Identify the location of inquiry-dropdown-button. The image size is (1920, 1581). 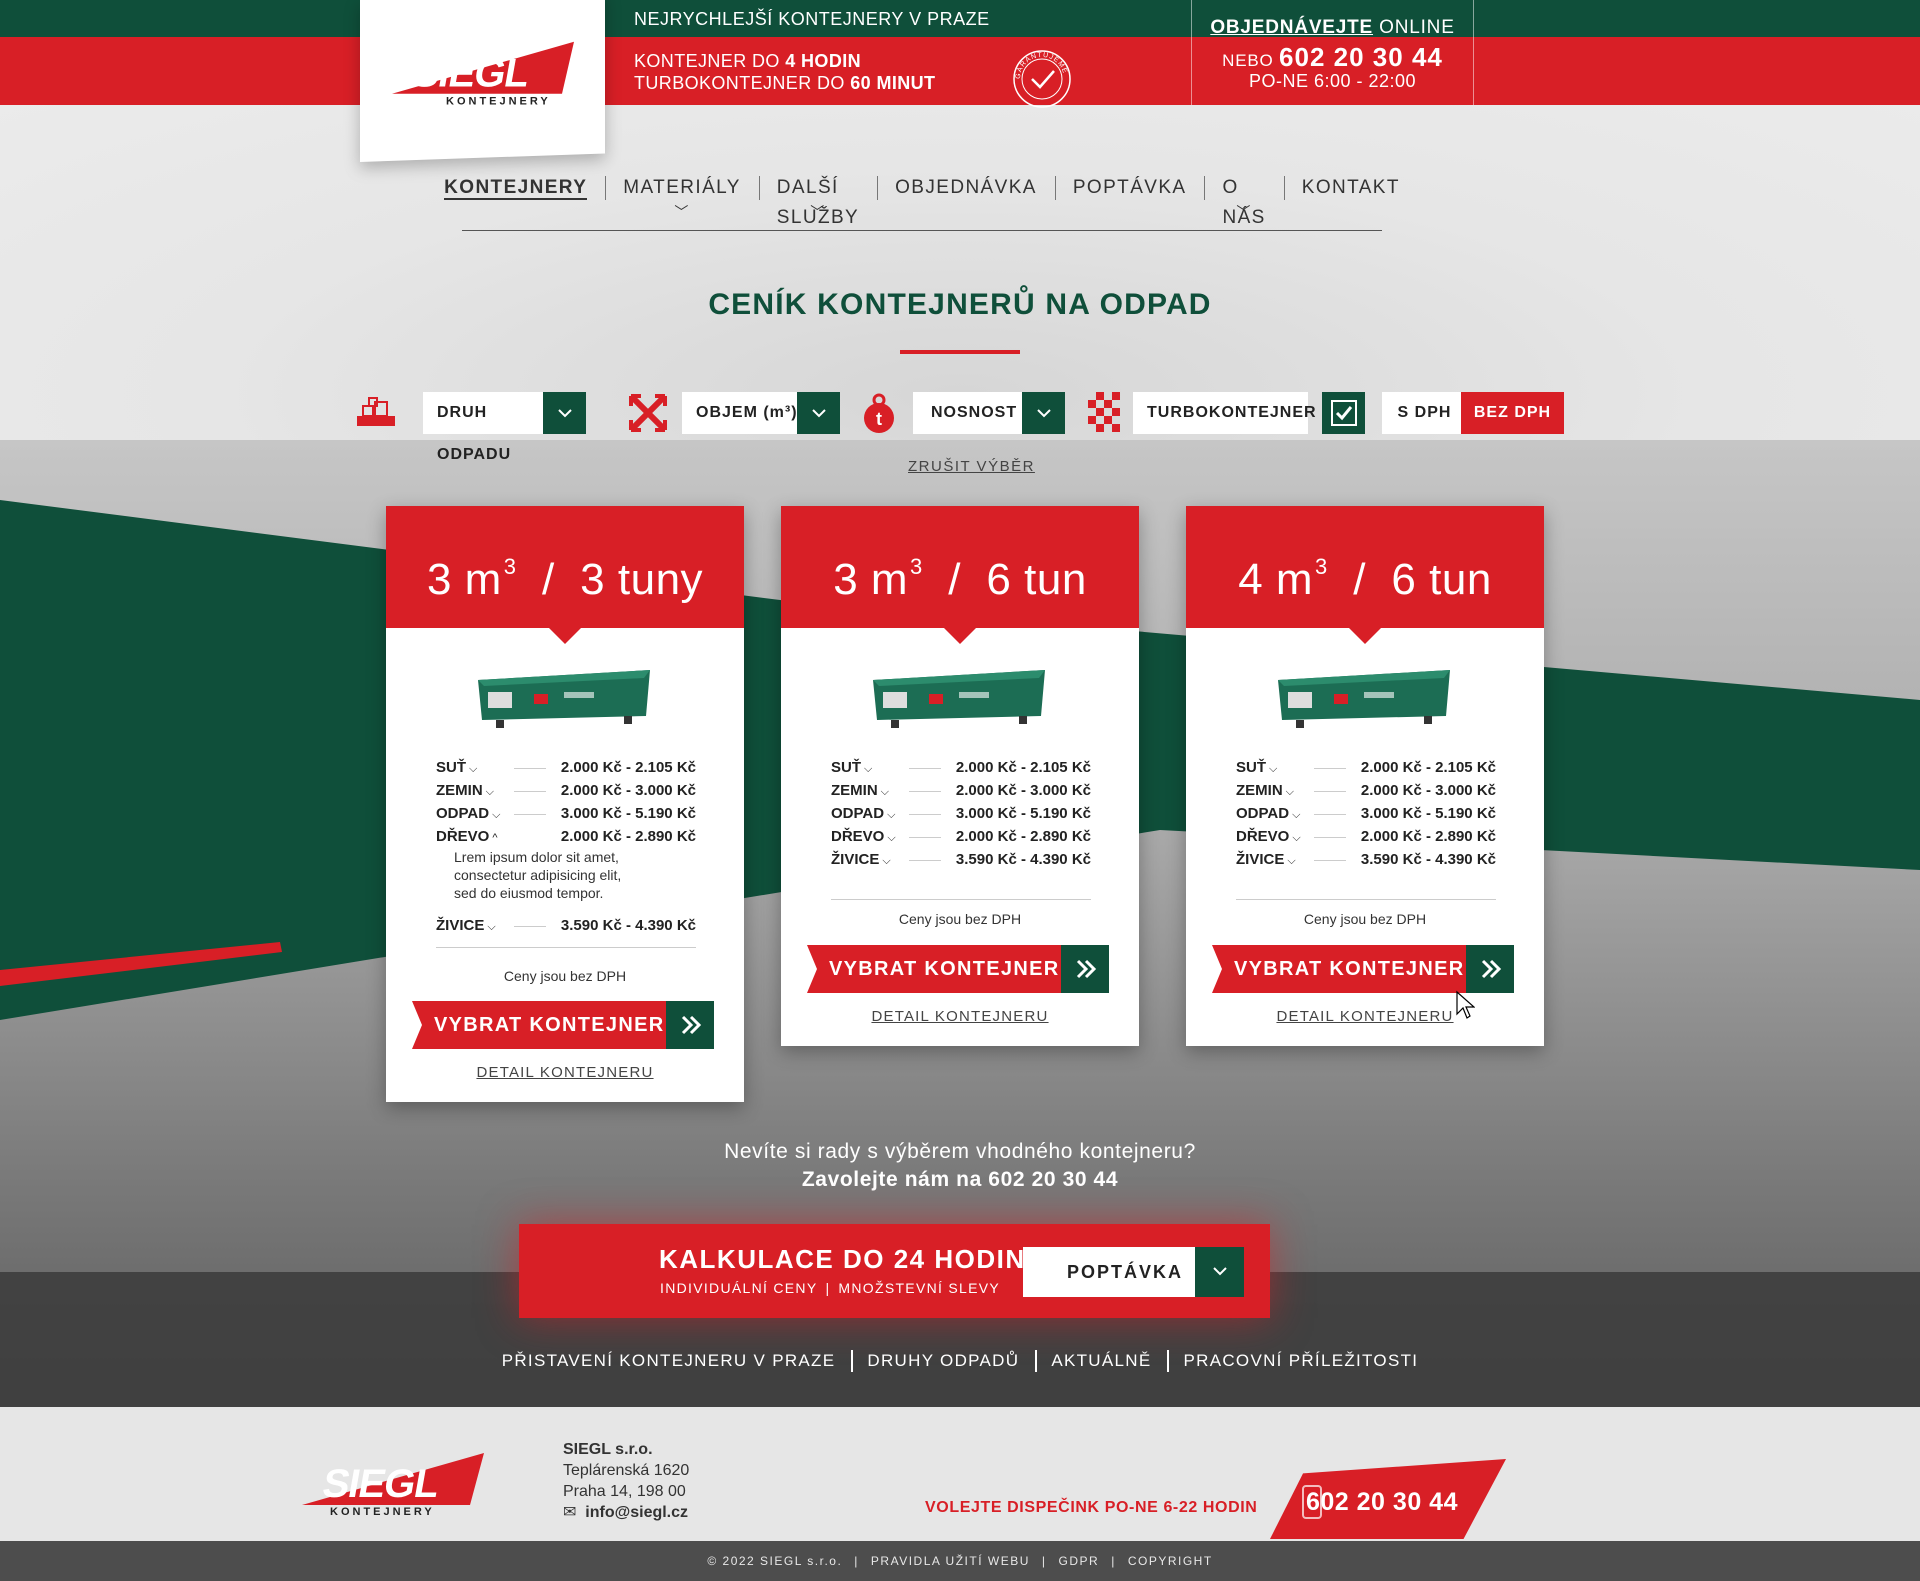
(1219, 1272).